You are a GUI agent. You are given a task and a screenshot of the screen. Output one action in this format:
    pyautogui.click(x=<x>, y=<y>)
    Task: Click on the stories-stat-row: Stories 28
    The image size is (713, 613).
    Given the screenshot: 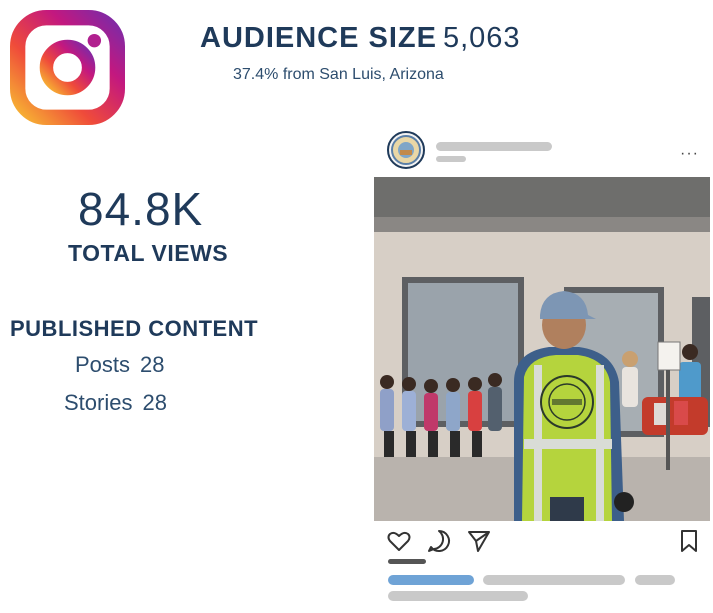 What is the action you would take?
    pyautogui.click(x=115, y=403)
    